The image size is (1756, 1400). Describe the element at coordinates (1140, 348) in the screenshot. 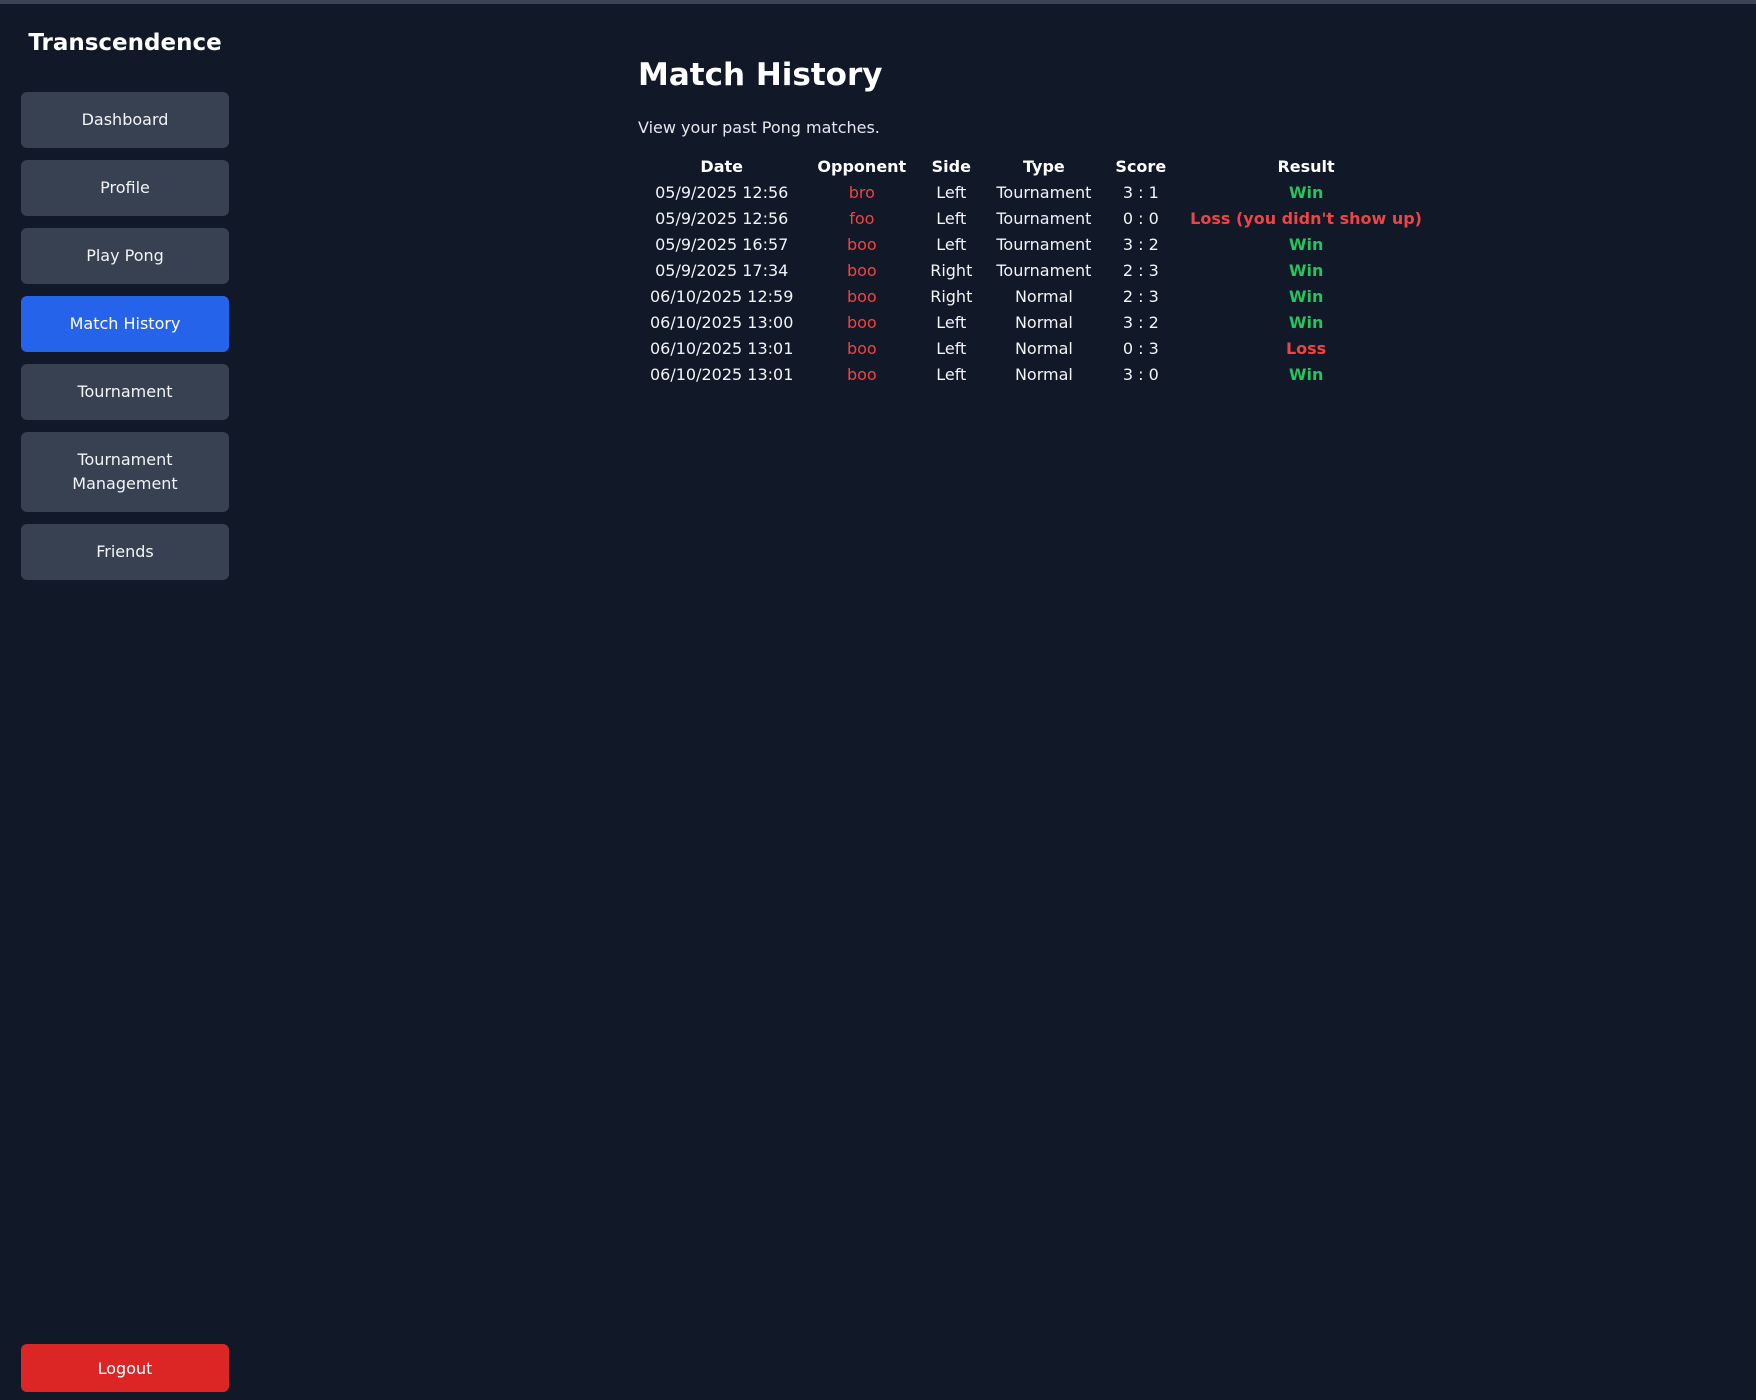

I see `cell-score: 0 : 3` at that location.